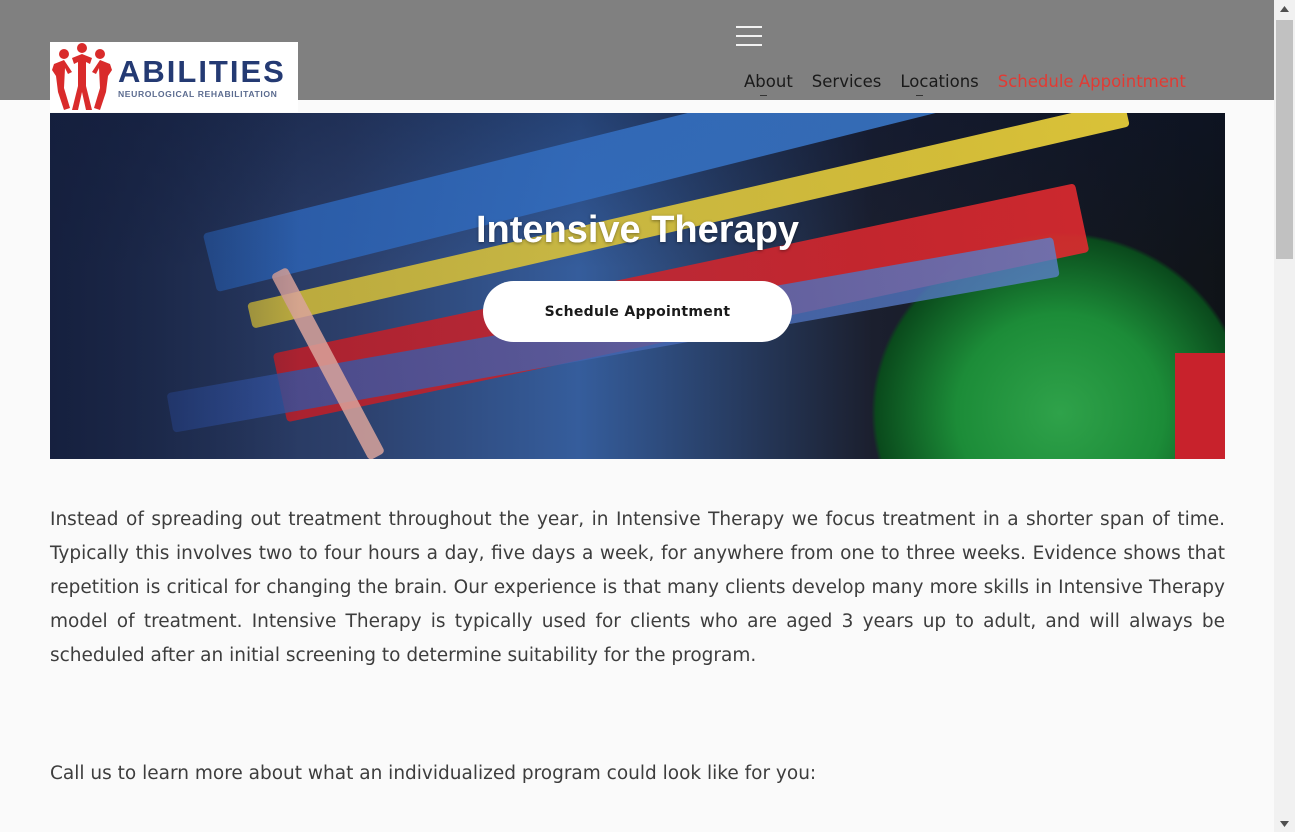  Describe the element at coordinates (847, 81) in the screenshot. I see `nav-services-link: Services` at that location.